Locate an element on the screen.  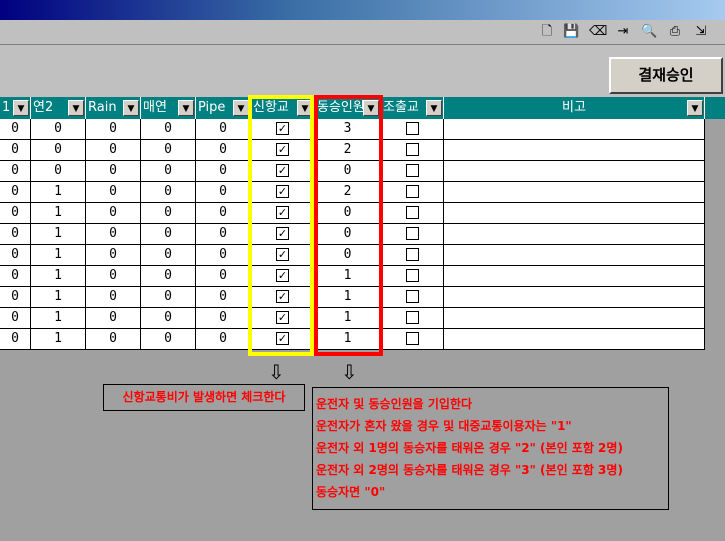
exit-icon: ⇲ is located at coordinates (701, 32).